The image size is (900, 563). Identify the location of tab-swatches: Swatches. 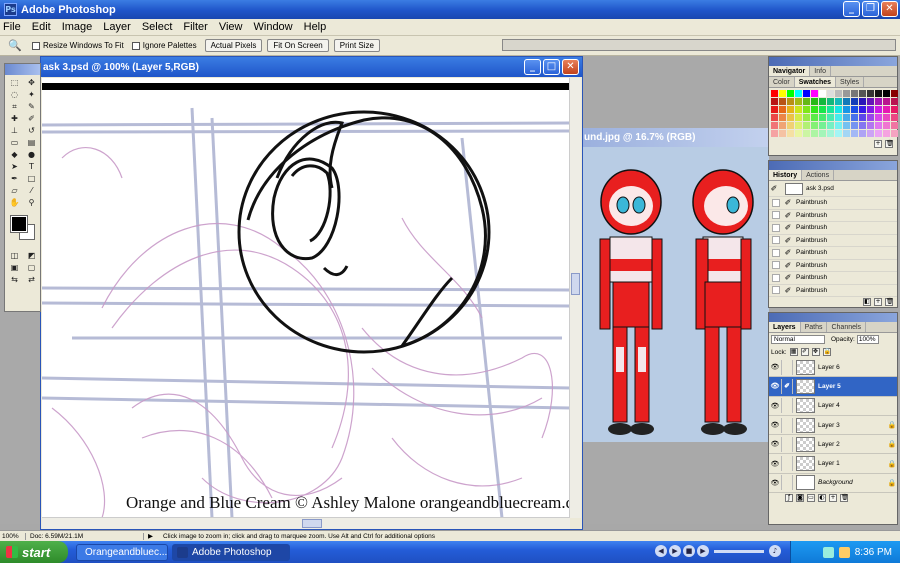
(815, 82).